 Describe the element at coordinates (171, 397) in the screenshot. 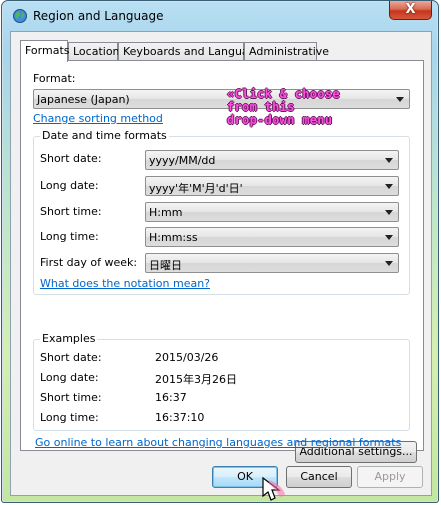

I see `example-short-time-value: 16:37` at that location.